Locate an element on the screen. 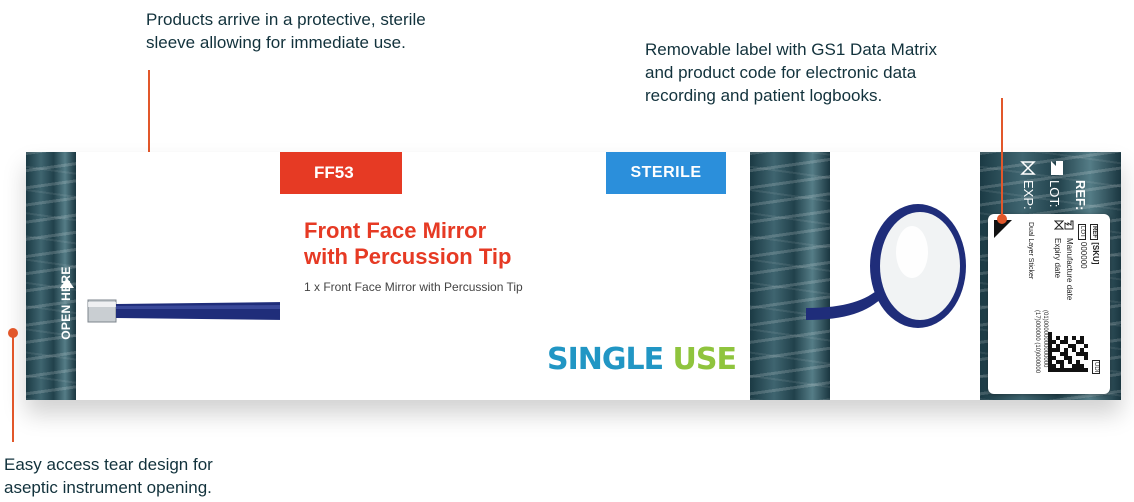 The height and width of the screenshot is (502, 1134). sticker-gs1-line-2: (17)000000 (10)000000 is located at coordinates (1037, 342).